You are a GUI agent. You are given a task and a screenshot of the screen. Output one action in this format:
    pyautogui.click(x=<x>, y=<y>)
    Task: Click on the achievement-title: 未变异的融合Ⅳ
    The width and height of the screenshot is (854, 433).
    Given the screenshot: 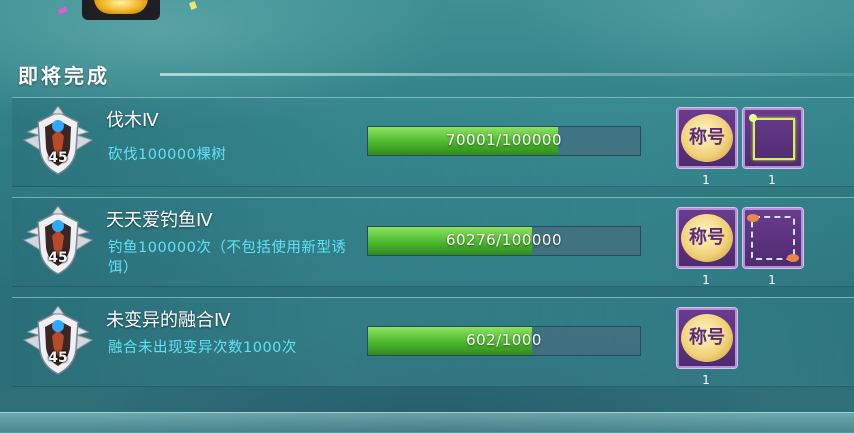 What is the action you would take?
    pyautogui.click(x=168, y=320)
    